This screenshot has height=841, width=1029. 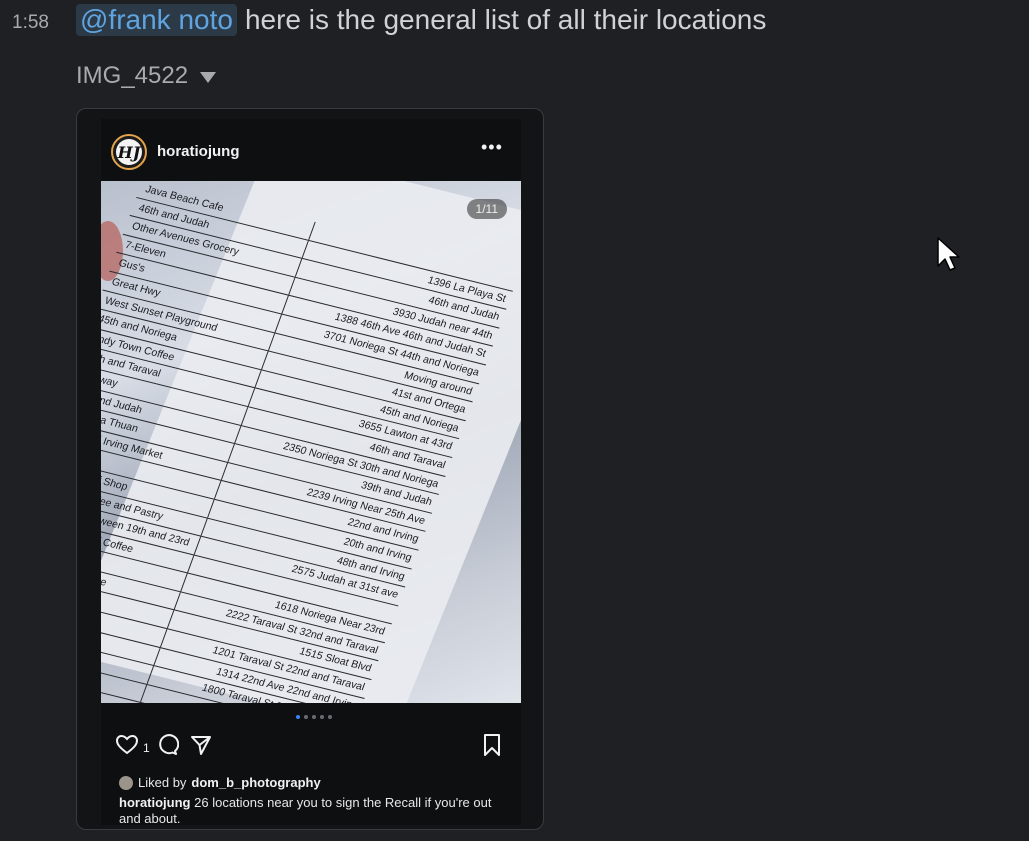 I want to click on liked-by-avatar, so click(x=126, y=782).